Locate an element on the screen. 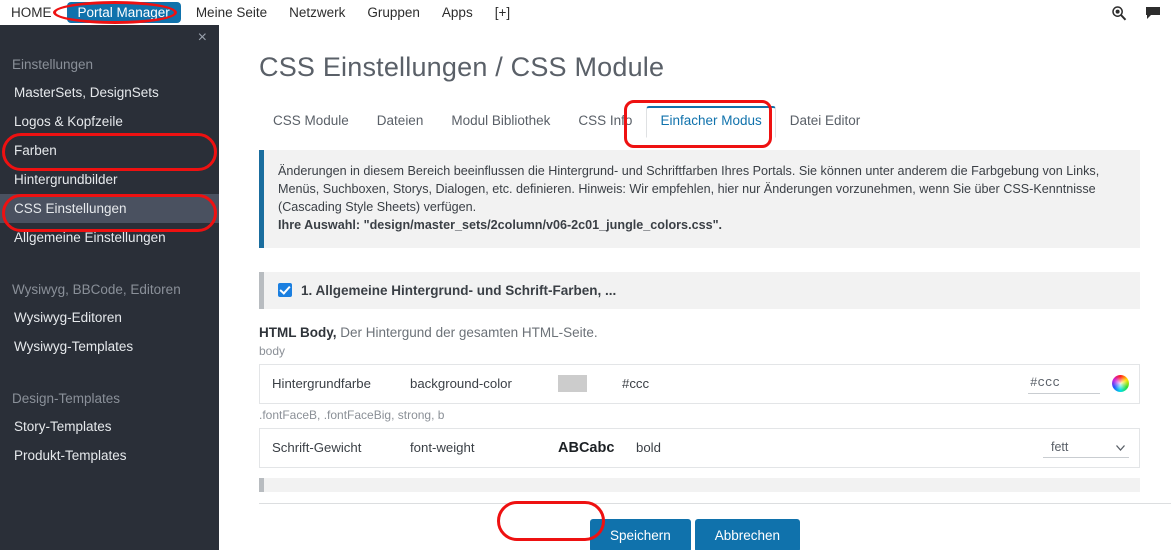  row-current-value: #ccc is located at coordinates (636, 383).